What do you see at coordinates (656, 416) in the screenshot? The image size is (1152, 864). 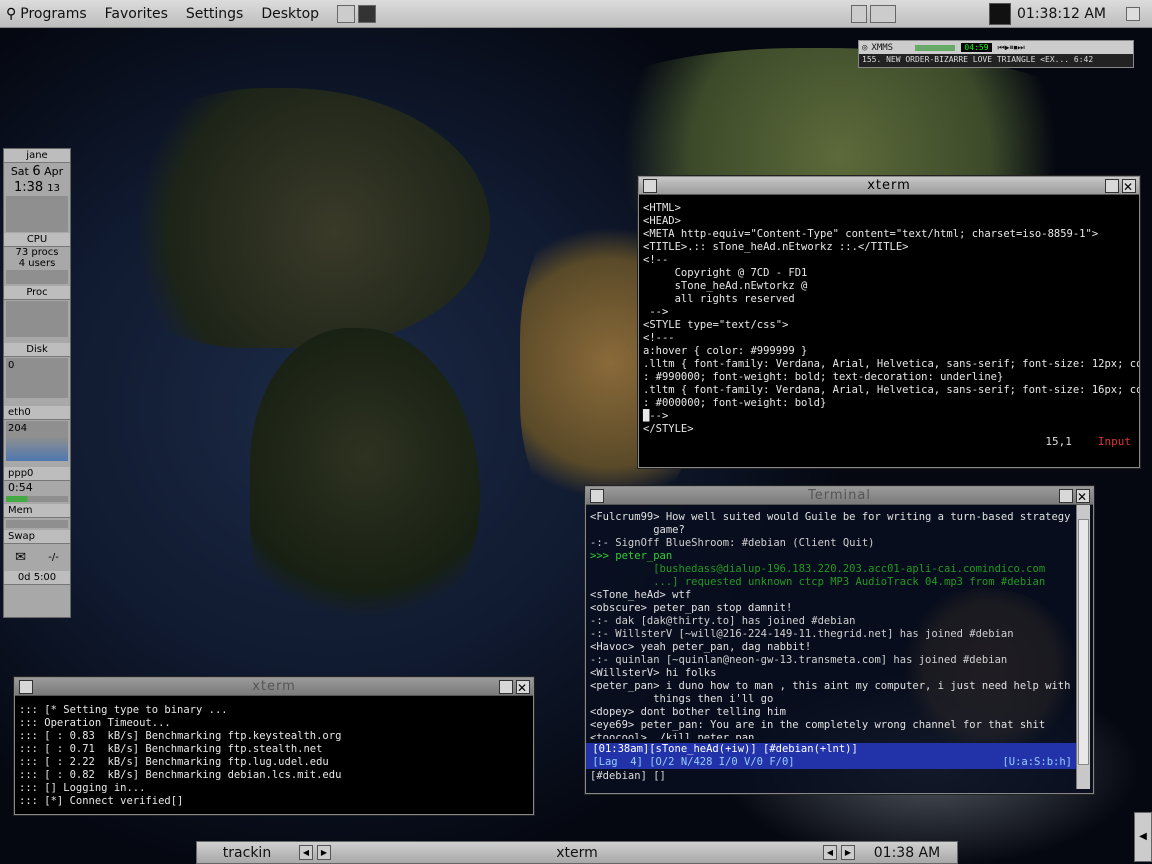 I see `terminal-line: █-->` at bounding box center [656, 416].